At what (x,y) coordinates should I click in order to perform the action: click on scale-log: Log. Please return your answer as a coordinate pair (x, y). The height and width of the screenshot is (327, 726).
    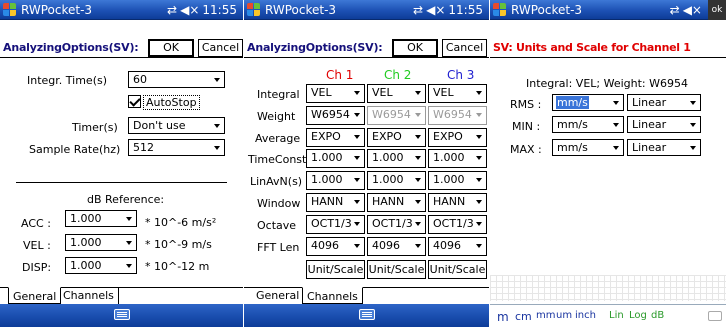
    Looking at the image, I should click on (638, 315).